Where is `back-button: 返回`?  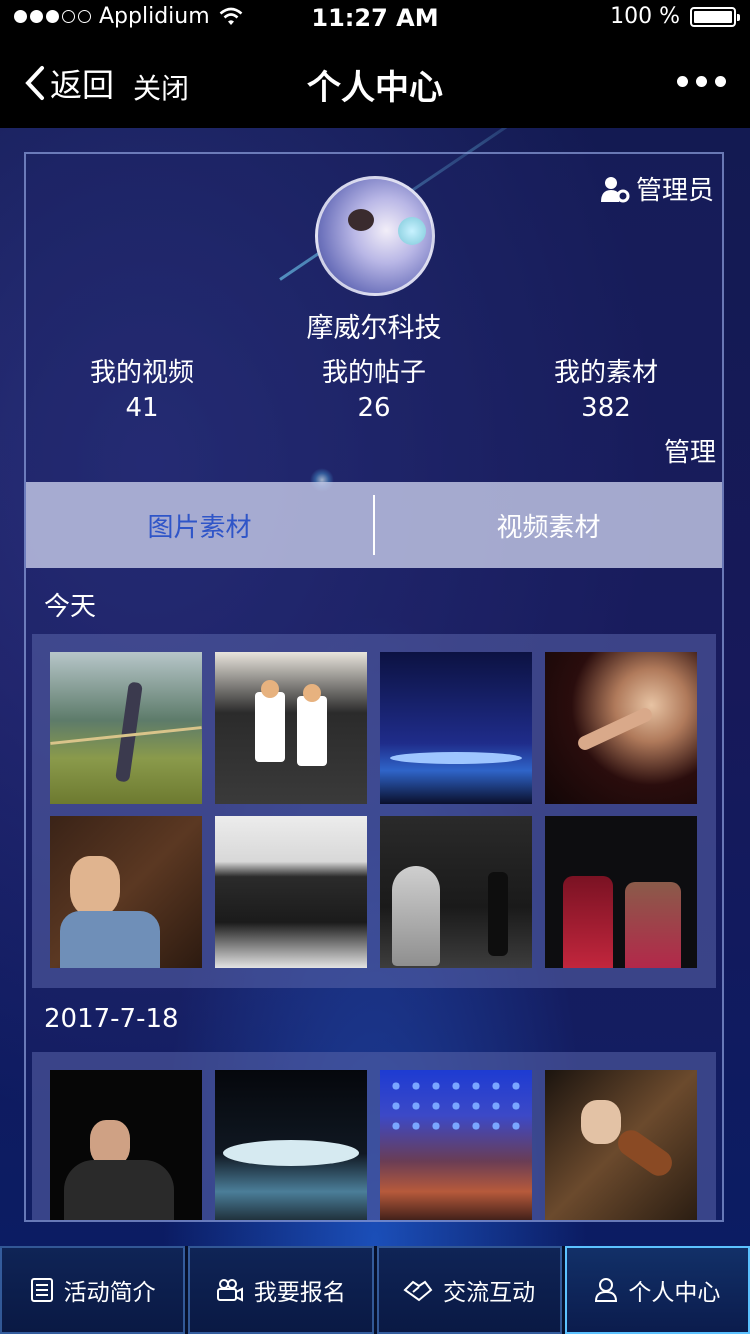
back-button: 返回 is located at coordinates (69, 83).